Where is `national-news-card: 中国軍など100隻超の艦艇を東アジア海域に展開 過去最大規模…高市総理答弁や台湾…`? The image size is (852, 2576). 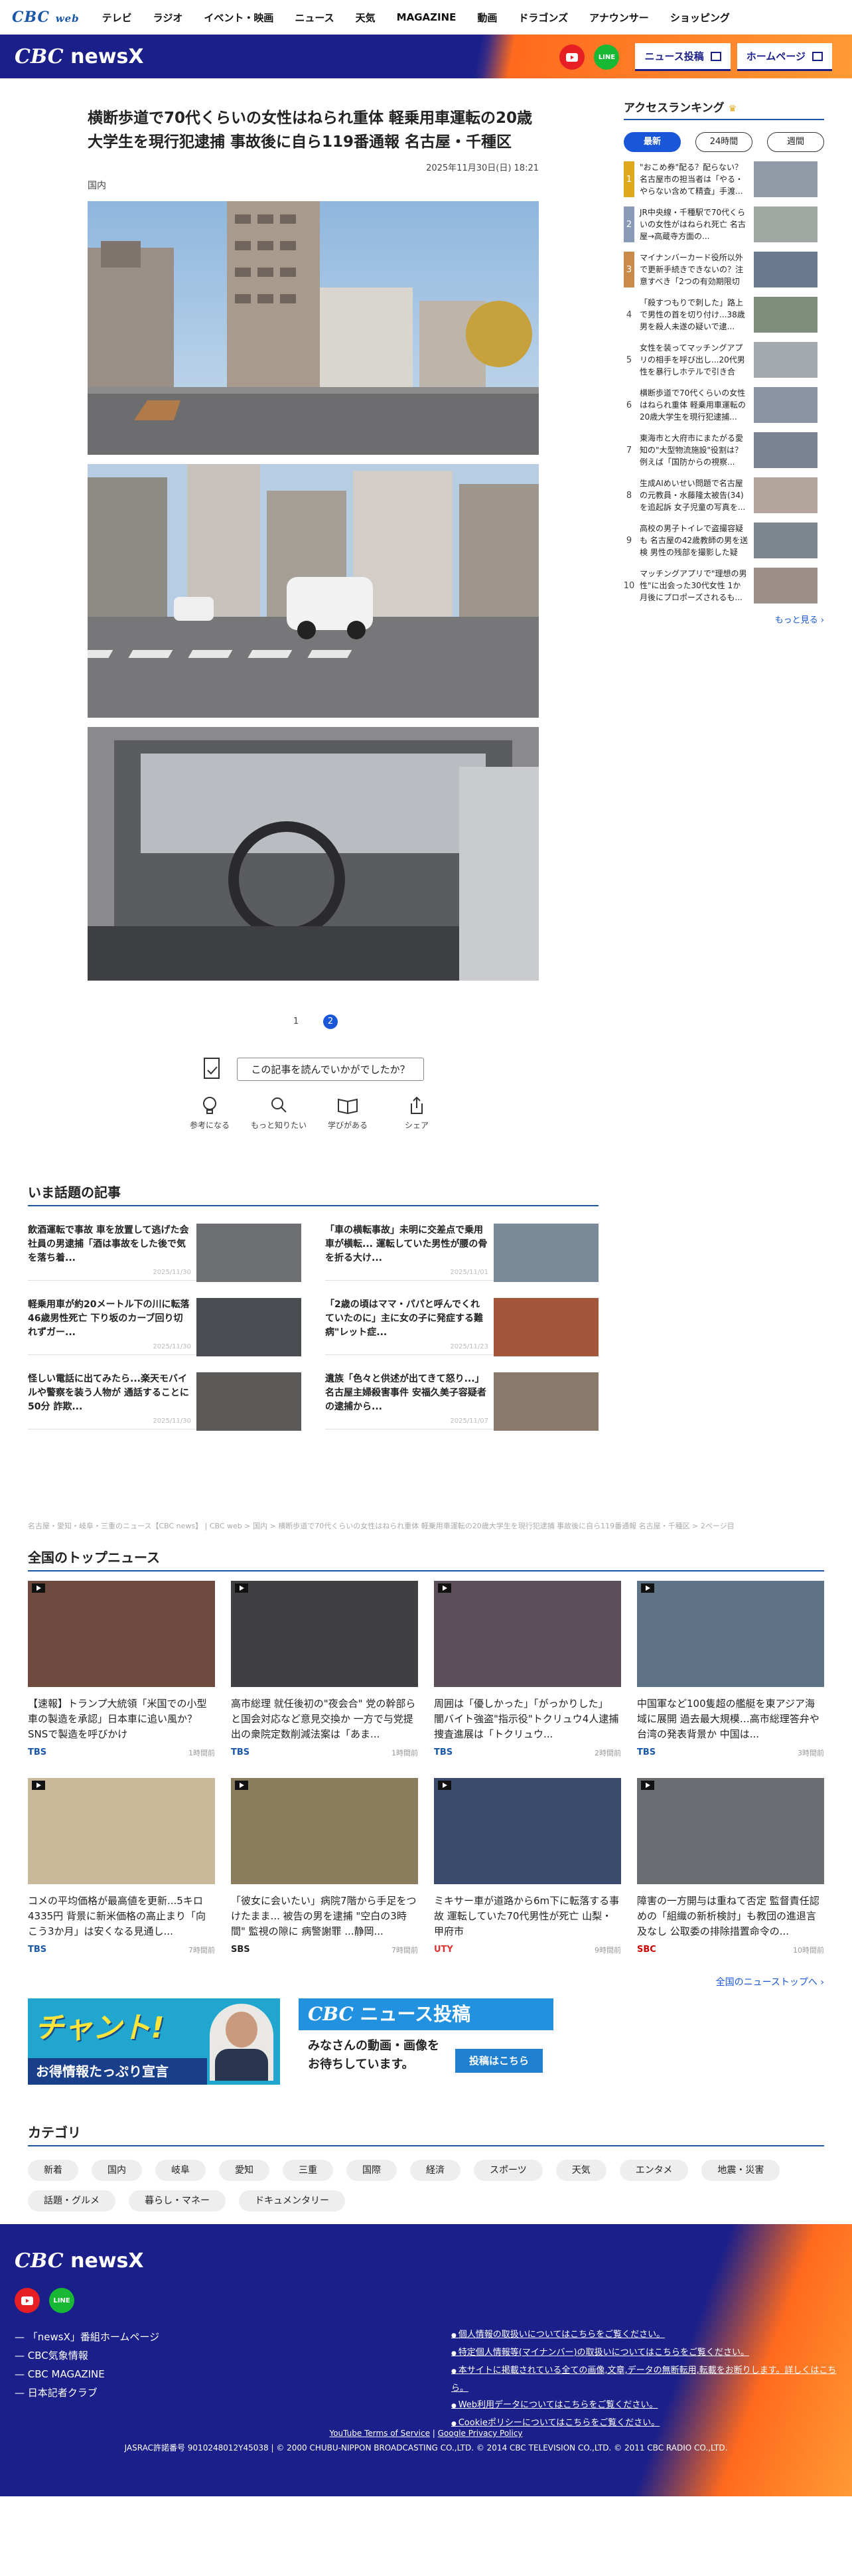
national-news-card: 中国軍など100隻超の艦艇を東アジア海域に展開 過去最大規模…高市総理答弁や台湾… is located at coordinates (730, 1669).